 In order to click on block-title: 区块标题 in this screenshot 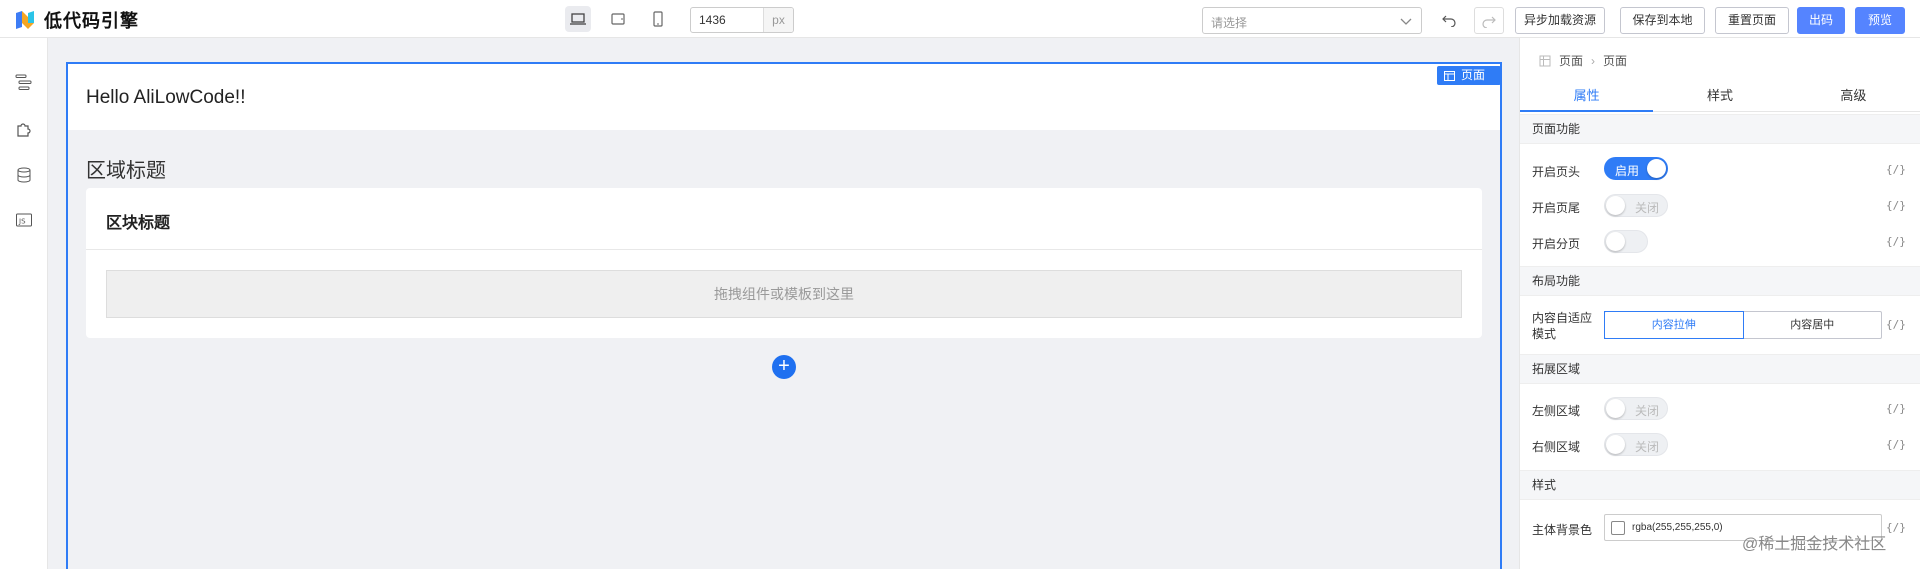, I will do `click(138, 221)`.